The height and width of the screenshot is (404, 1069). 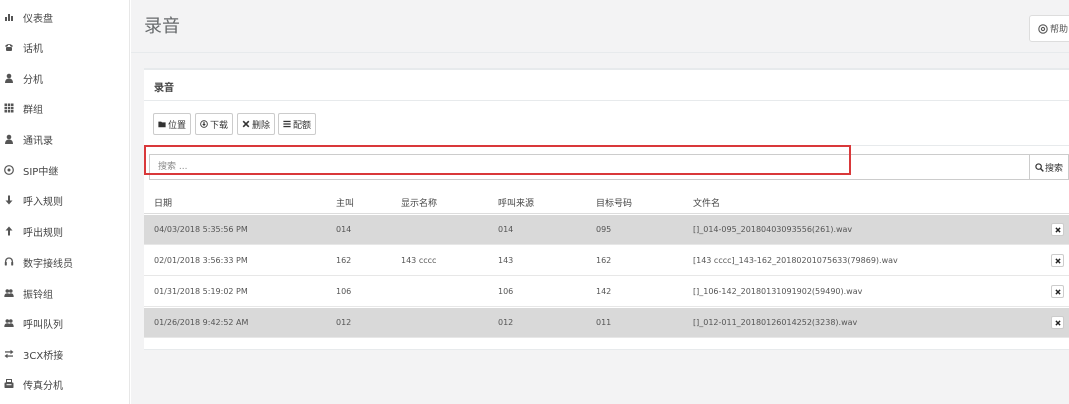 What do you see at coordinates (65, 384) in the screenshot?
I see `sidebar-item-fax-extensions: 传真分机` at bounding box center [65, 384].